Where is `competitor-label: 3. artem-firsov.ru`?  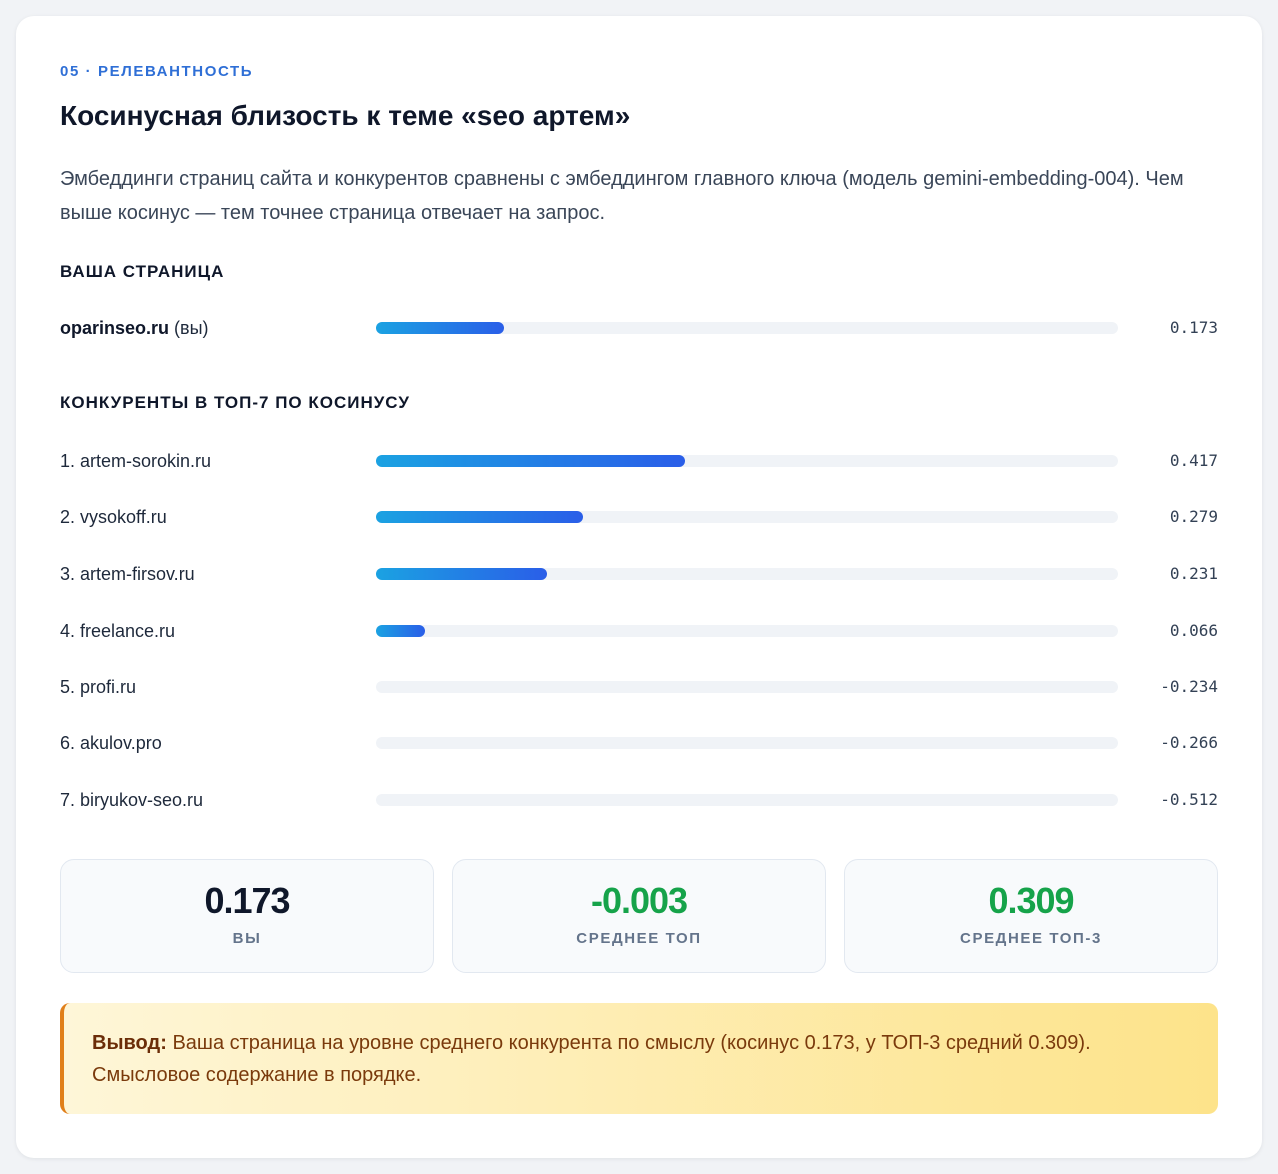 competitor-label: 3. artem-firsov.ru is located at coordinates (127, 574).